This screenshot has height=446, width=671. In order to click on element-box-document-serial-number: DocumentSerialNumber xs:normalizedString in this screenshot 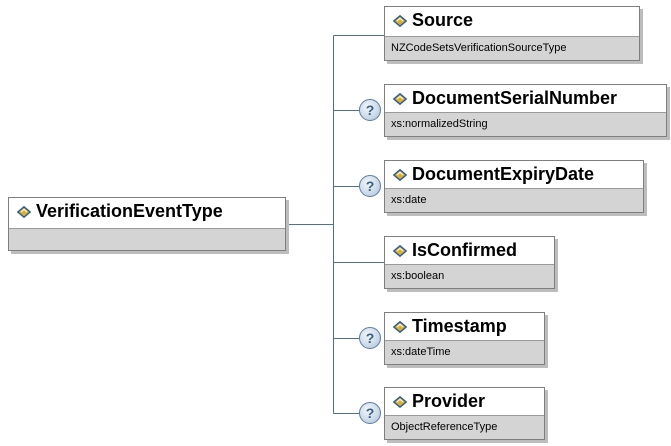, I will do `click(525, 110)`.